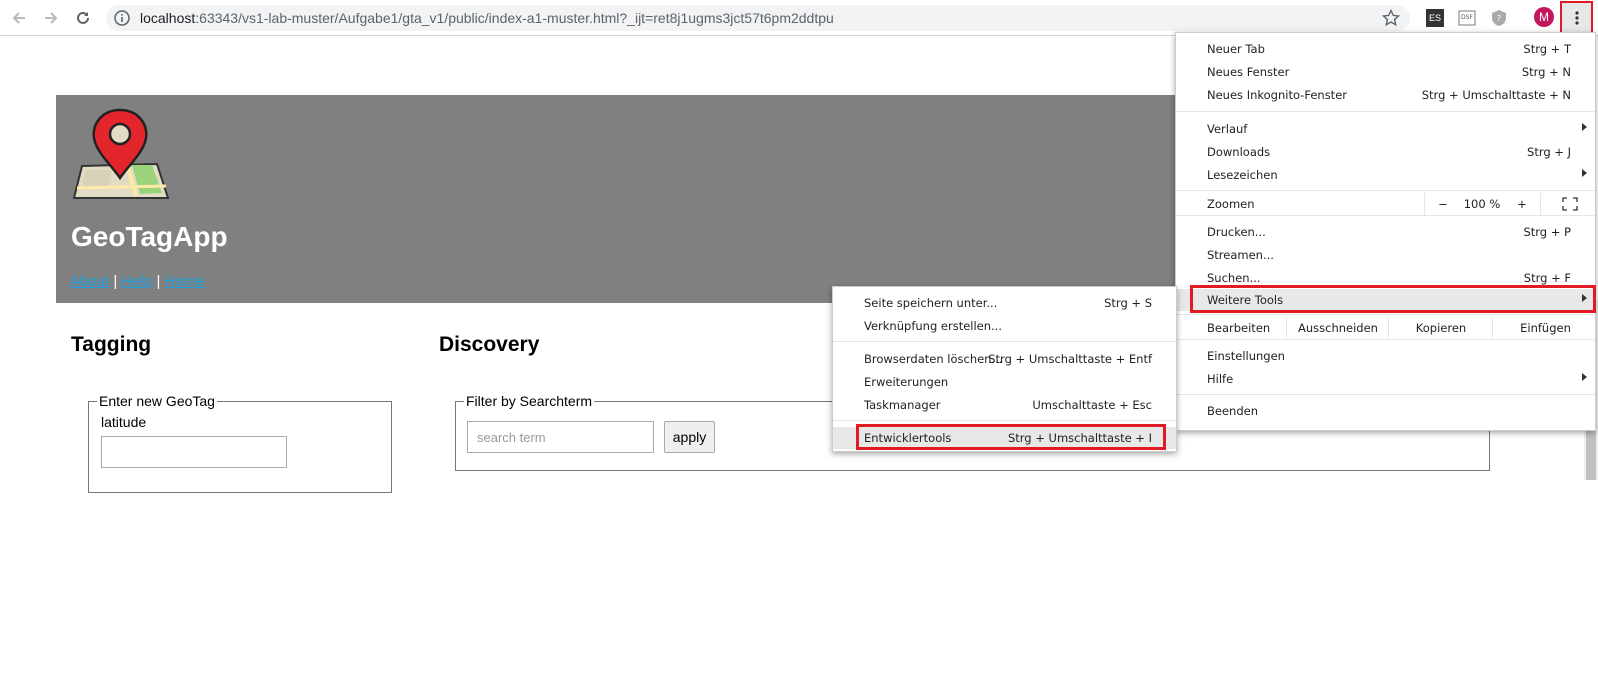 This screenshot has height=674, width=1598. I want to click on menu-item-bookmarks: Lesezeichen, so click(1385, 175).